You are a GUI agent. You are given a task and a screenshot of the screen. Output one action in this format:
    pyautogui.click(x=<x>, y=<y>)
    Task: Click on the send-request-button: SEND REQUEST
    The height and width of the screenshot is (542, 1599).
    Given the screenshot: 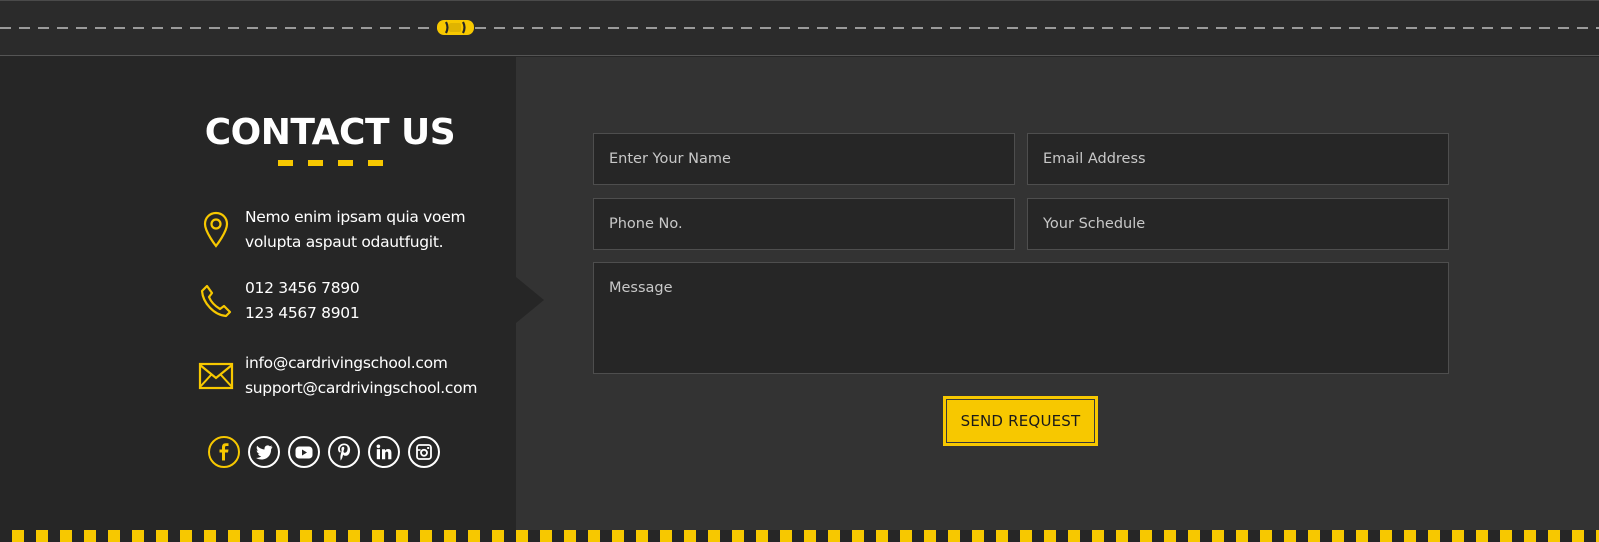 What is the action you would take?
    pyautogui.click(x=1020, y=421)
    